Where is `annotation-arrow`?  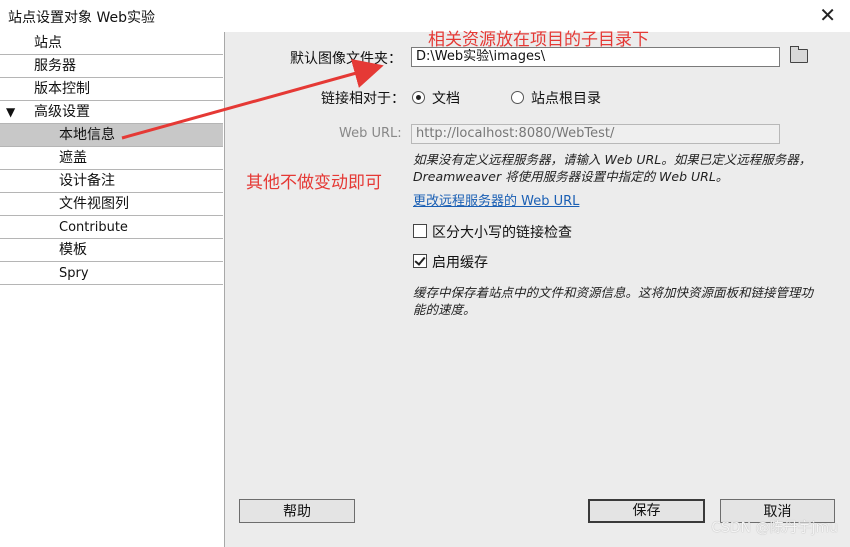 annotation-arrow is located at coordinates (252, 99).